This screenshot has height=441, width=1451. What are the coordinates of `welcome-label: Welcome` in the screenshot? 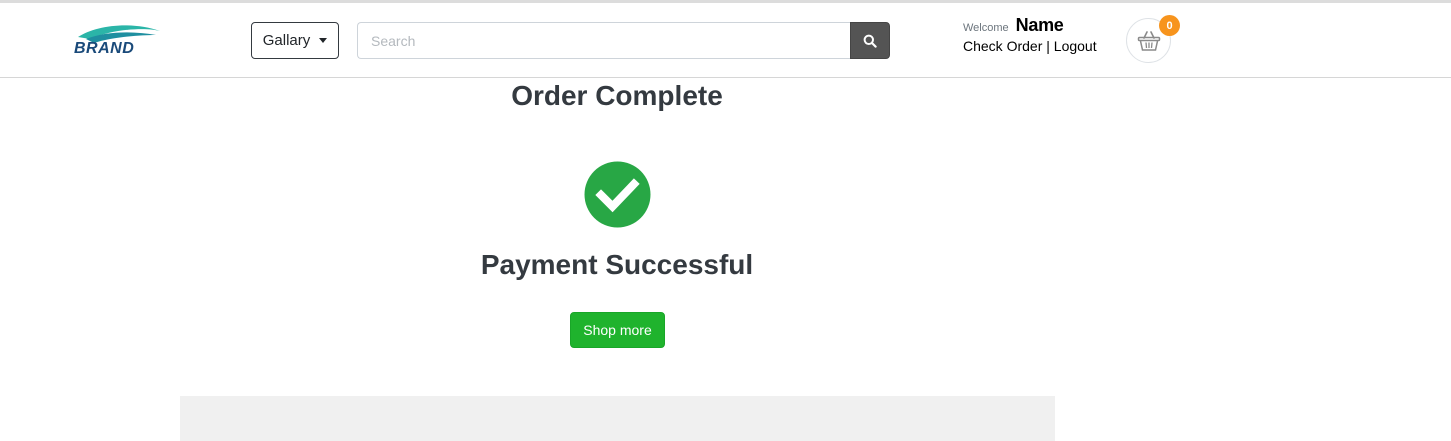 It's located at (986, 28).